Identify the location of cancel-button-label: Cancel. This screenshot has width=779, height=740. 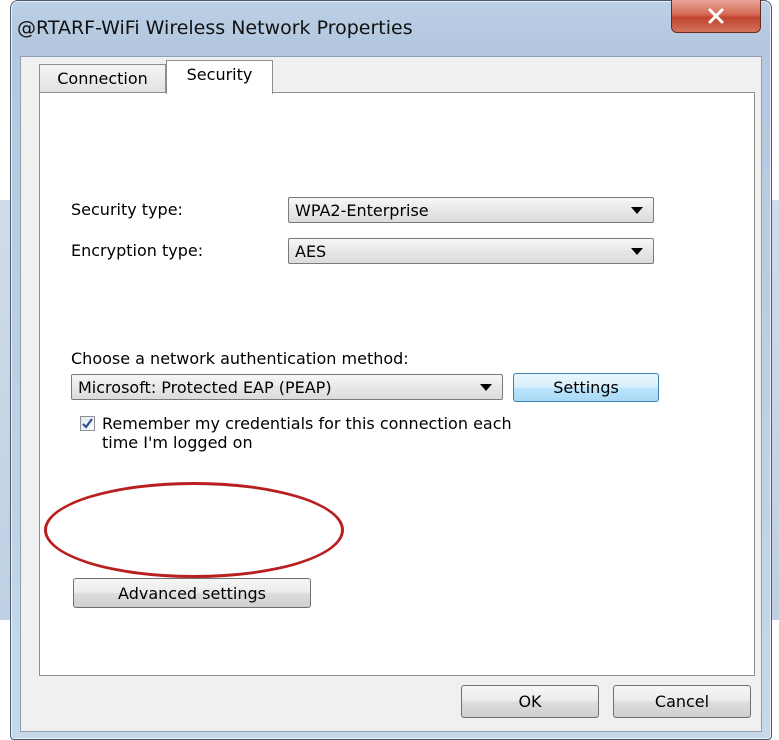
(682, 701).